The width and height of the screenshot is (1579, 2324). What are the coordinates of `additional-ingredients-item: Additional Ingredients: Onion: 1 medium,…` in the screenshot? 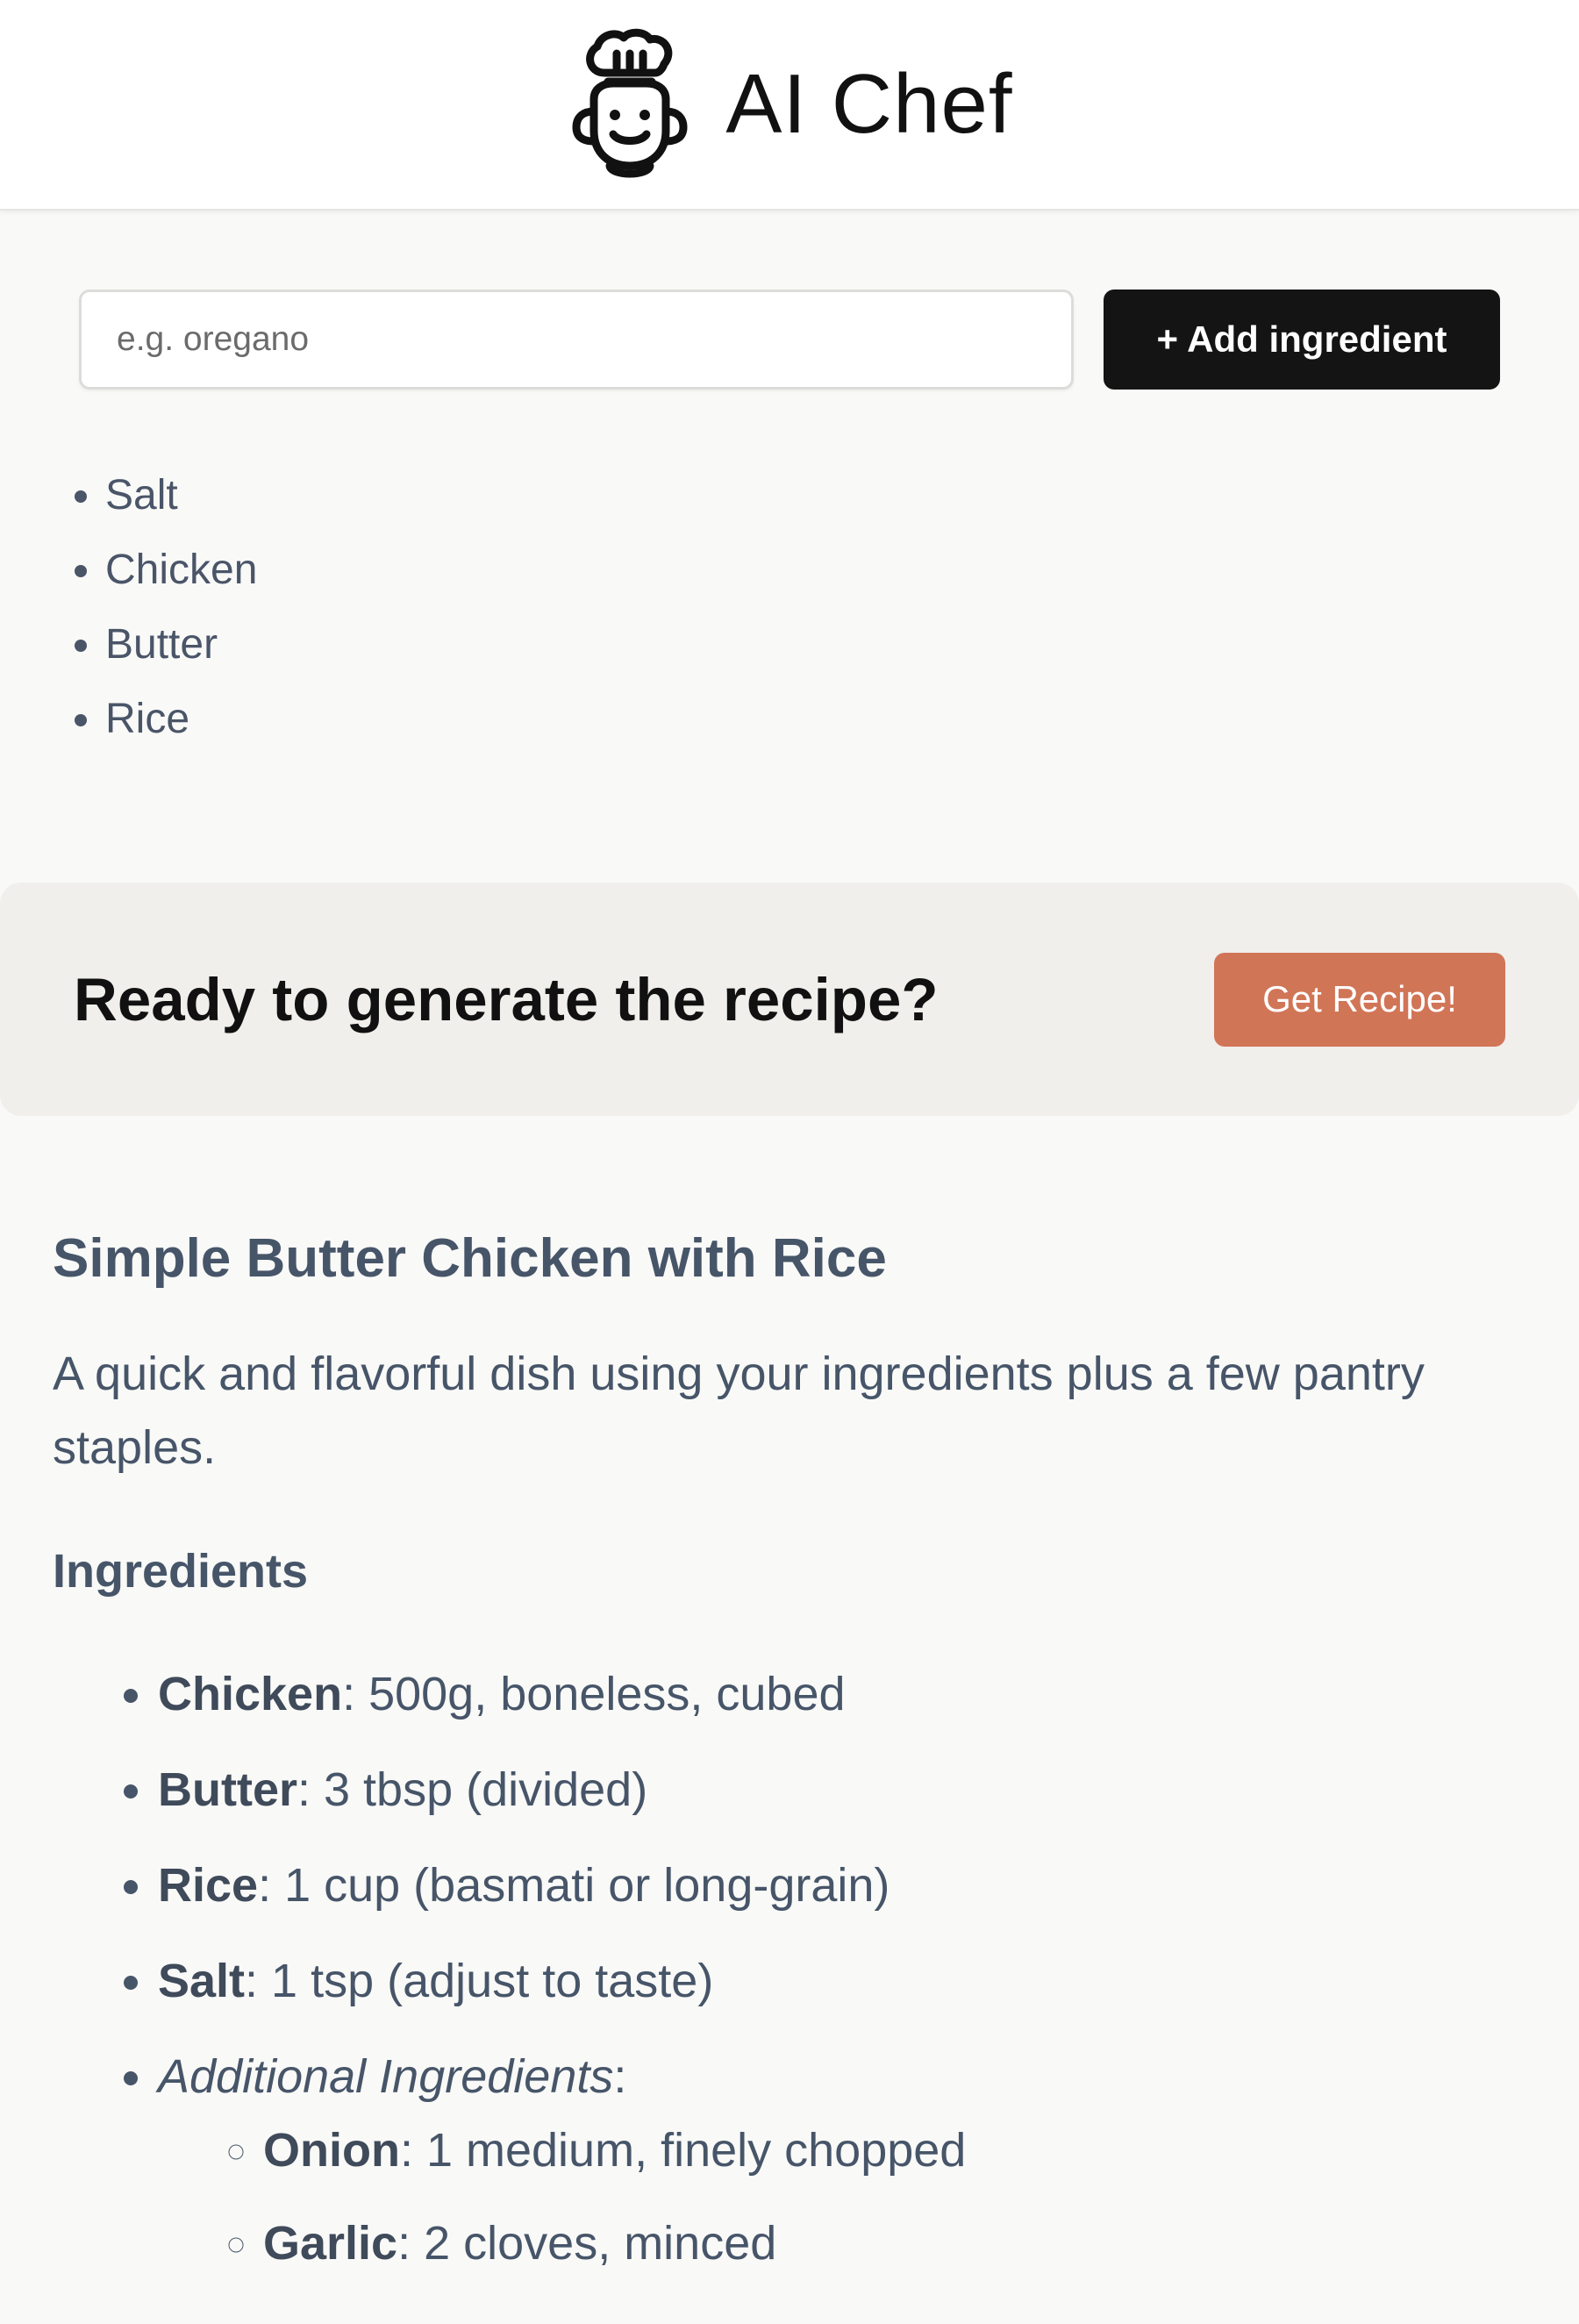 It's located at (847, 2160).